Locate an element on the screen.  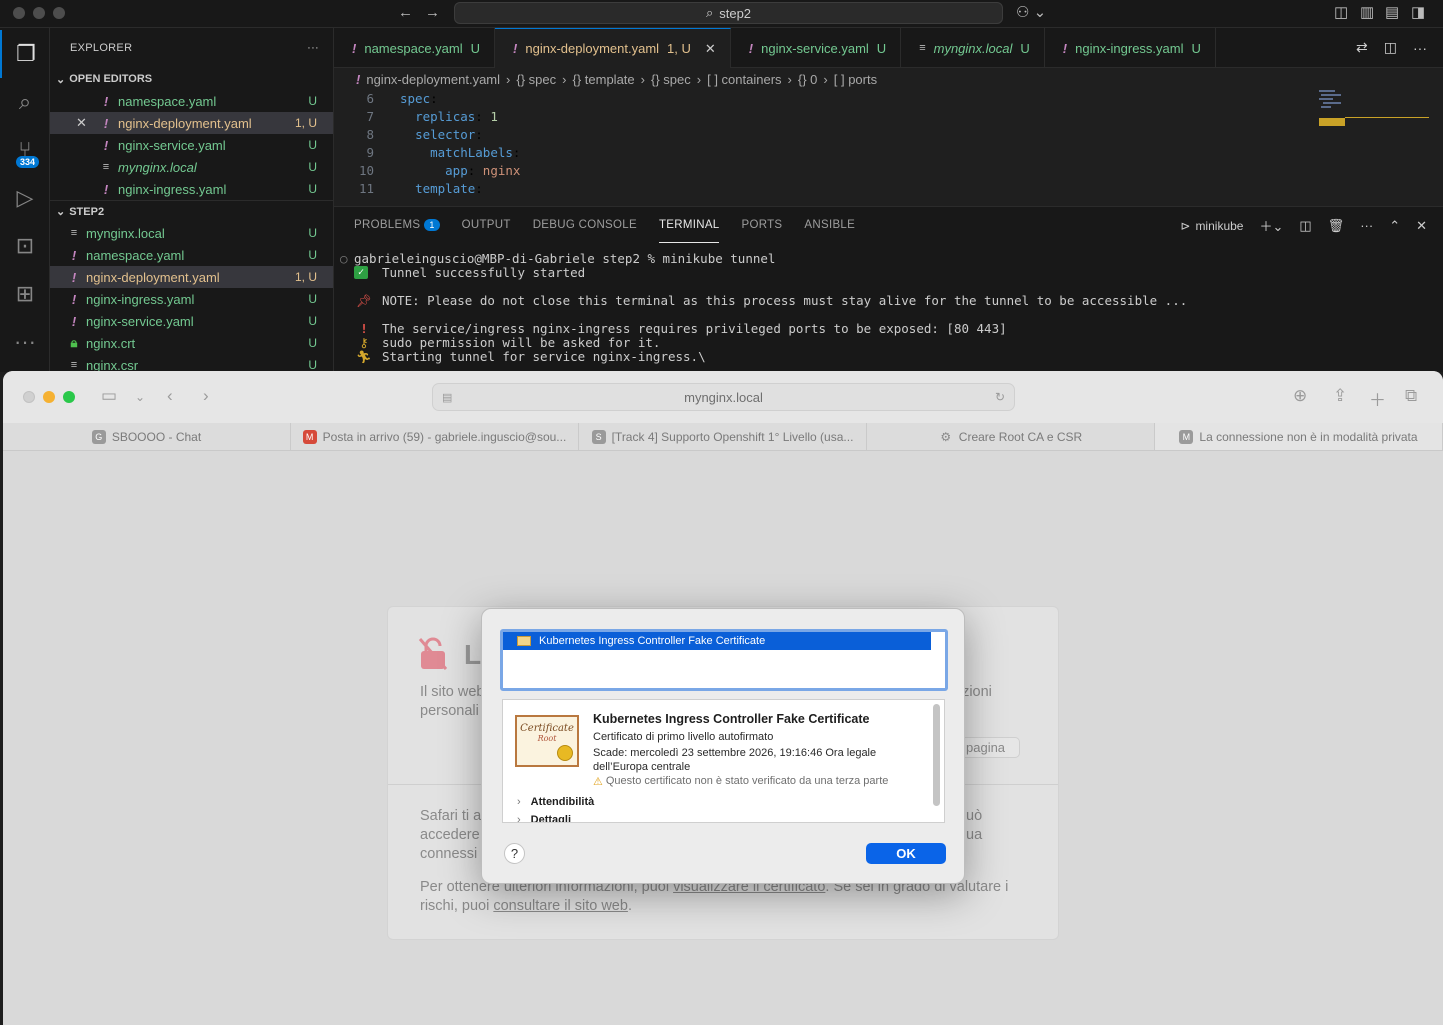
open-editor-item: ≡ mynginx.local U is located at coordinates (191, 167).